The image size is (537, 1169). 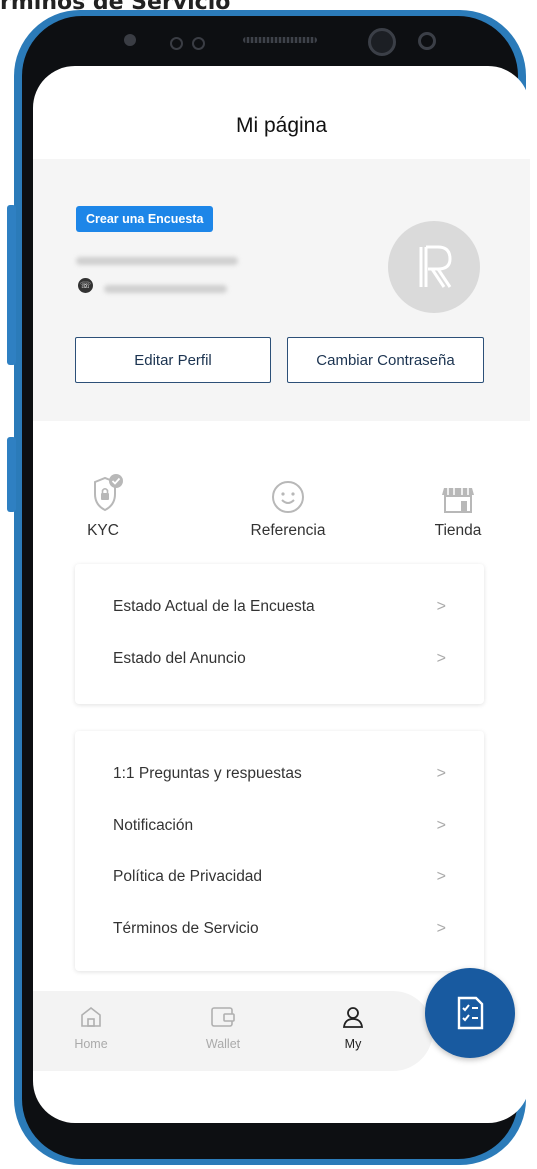 I want to click on phone-number-redacted, so click(x=165, y=289).